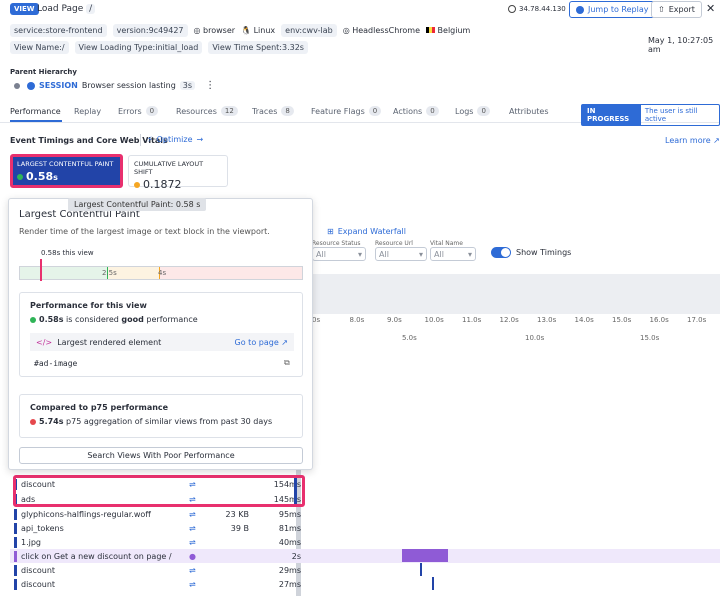  I want to click on cls-label: CUMULATIVE LAYOUT SHIFT, so click(169, 168).